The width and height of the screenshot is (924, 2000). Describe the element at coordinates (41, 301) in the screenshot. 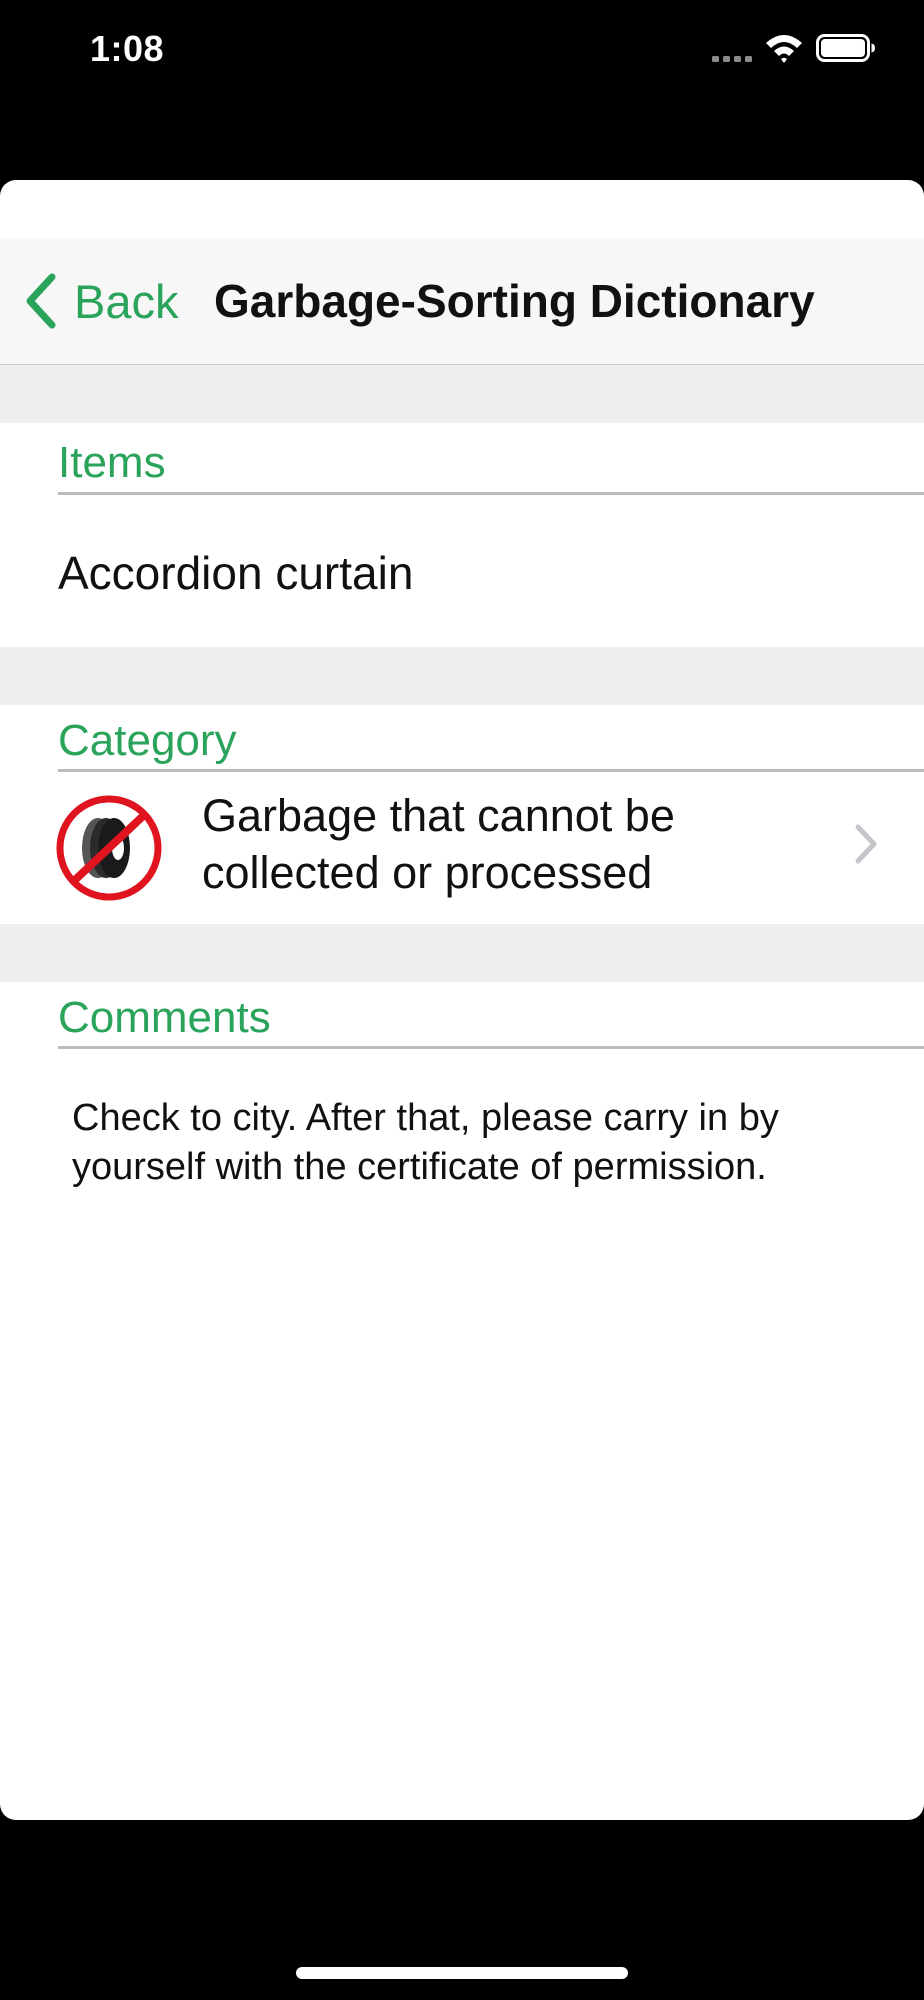

I see `chevron-left-icon` at that location.